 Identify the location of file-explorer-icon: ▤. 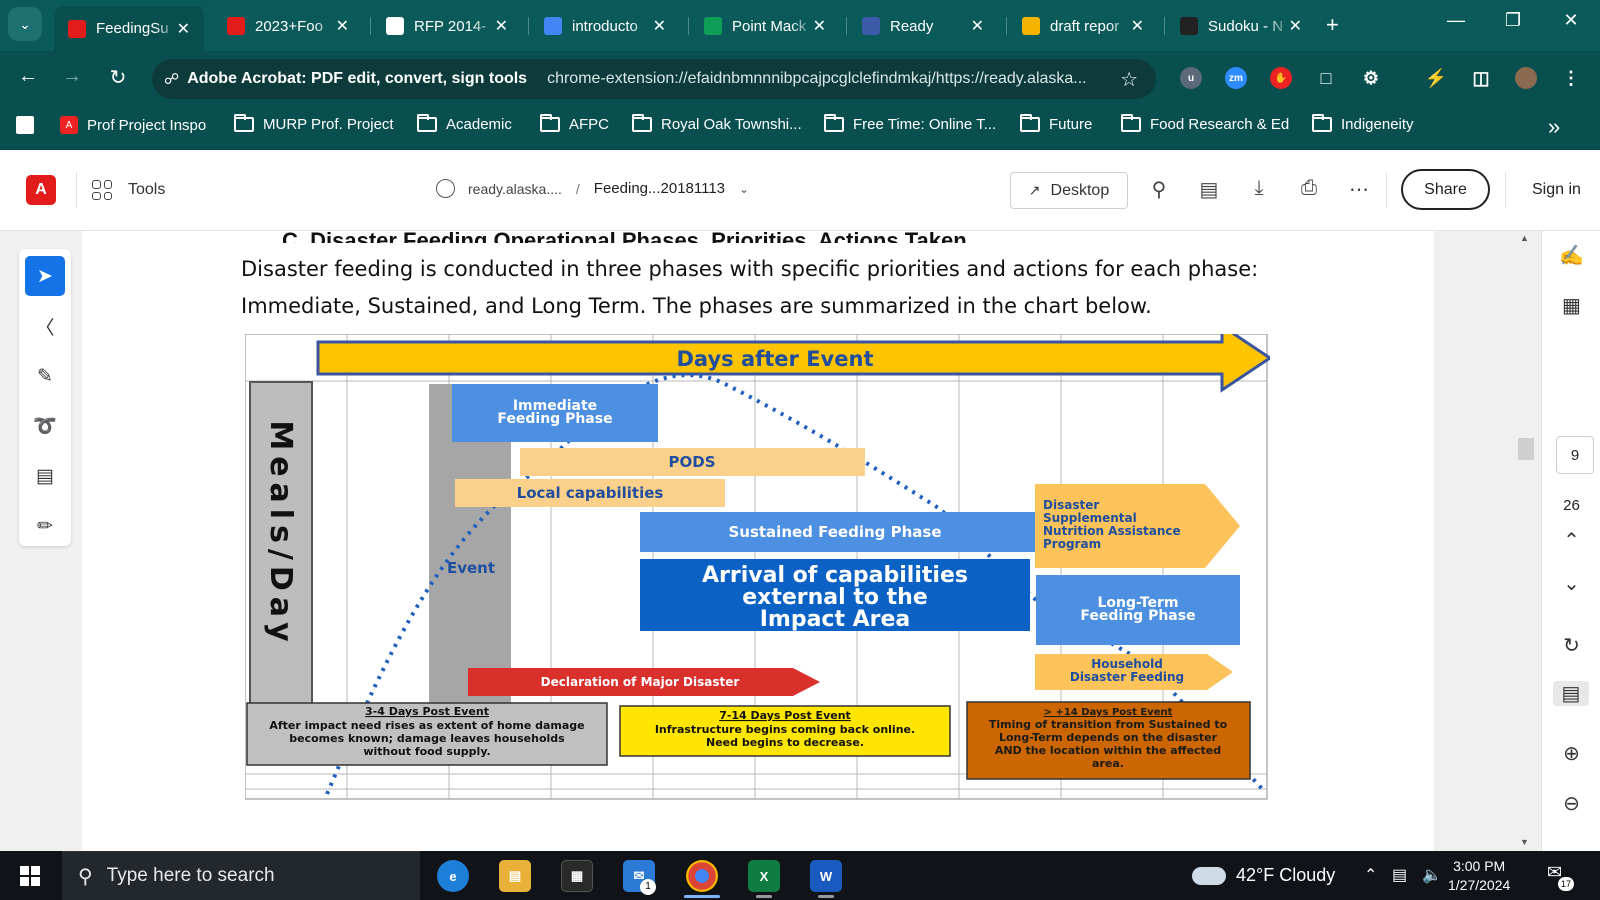
(515, 876).